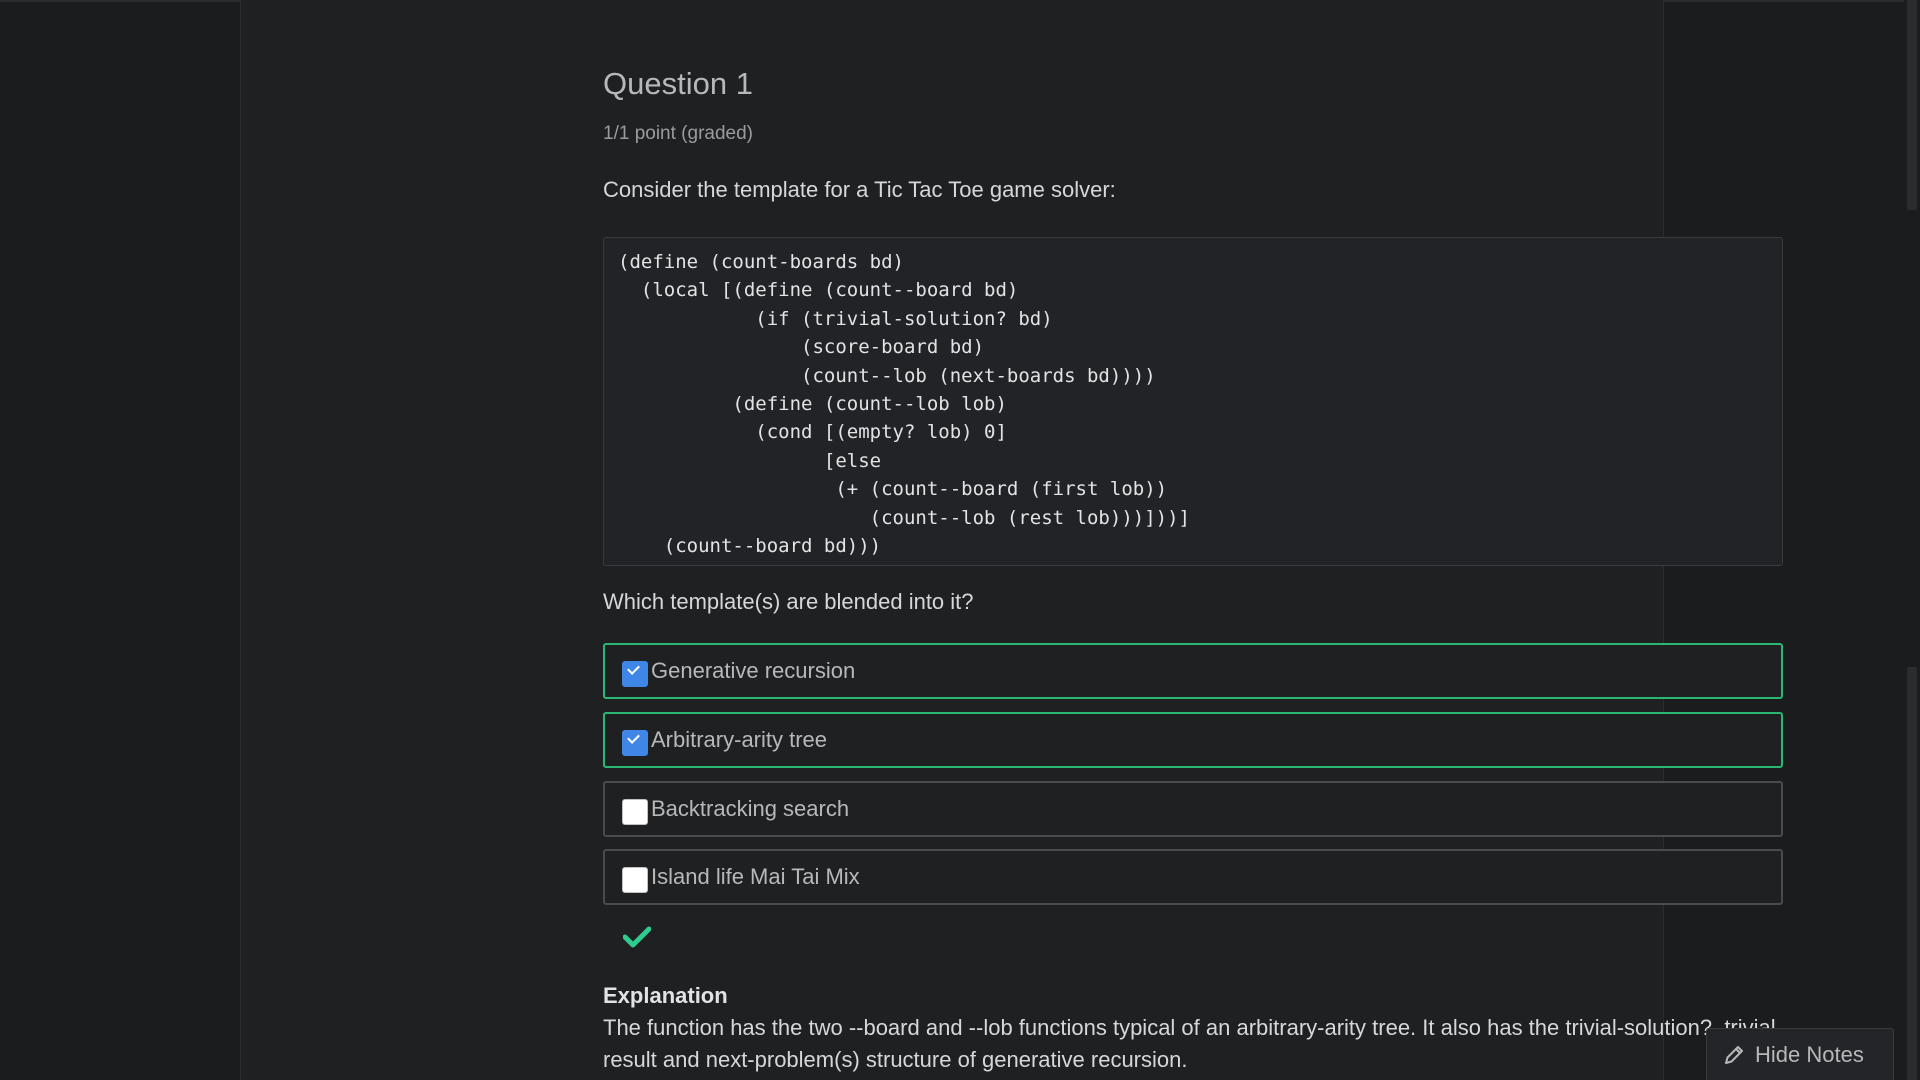  What do you see at coordinates (750, 808) in the screenshot?
I see `choice-label: Backtracking search` at bounding box center [750, 808].